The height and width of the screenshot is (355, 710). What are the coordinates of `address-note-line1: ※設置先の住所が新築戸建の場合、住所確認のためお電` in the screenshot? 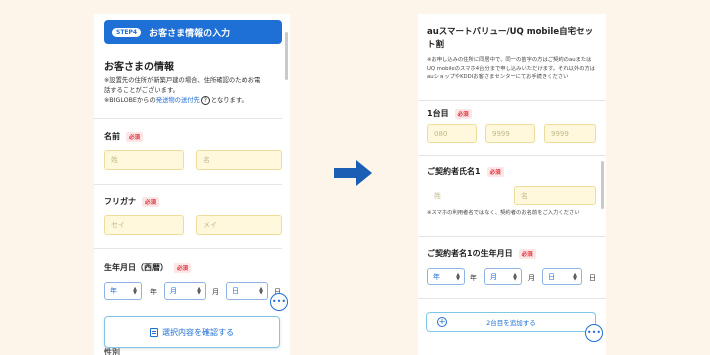 It's located at (182, 80).